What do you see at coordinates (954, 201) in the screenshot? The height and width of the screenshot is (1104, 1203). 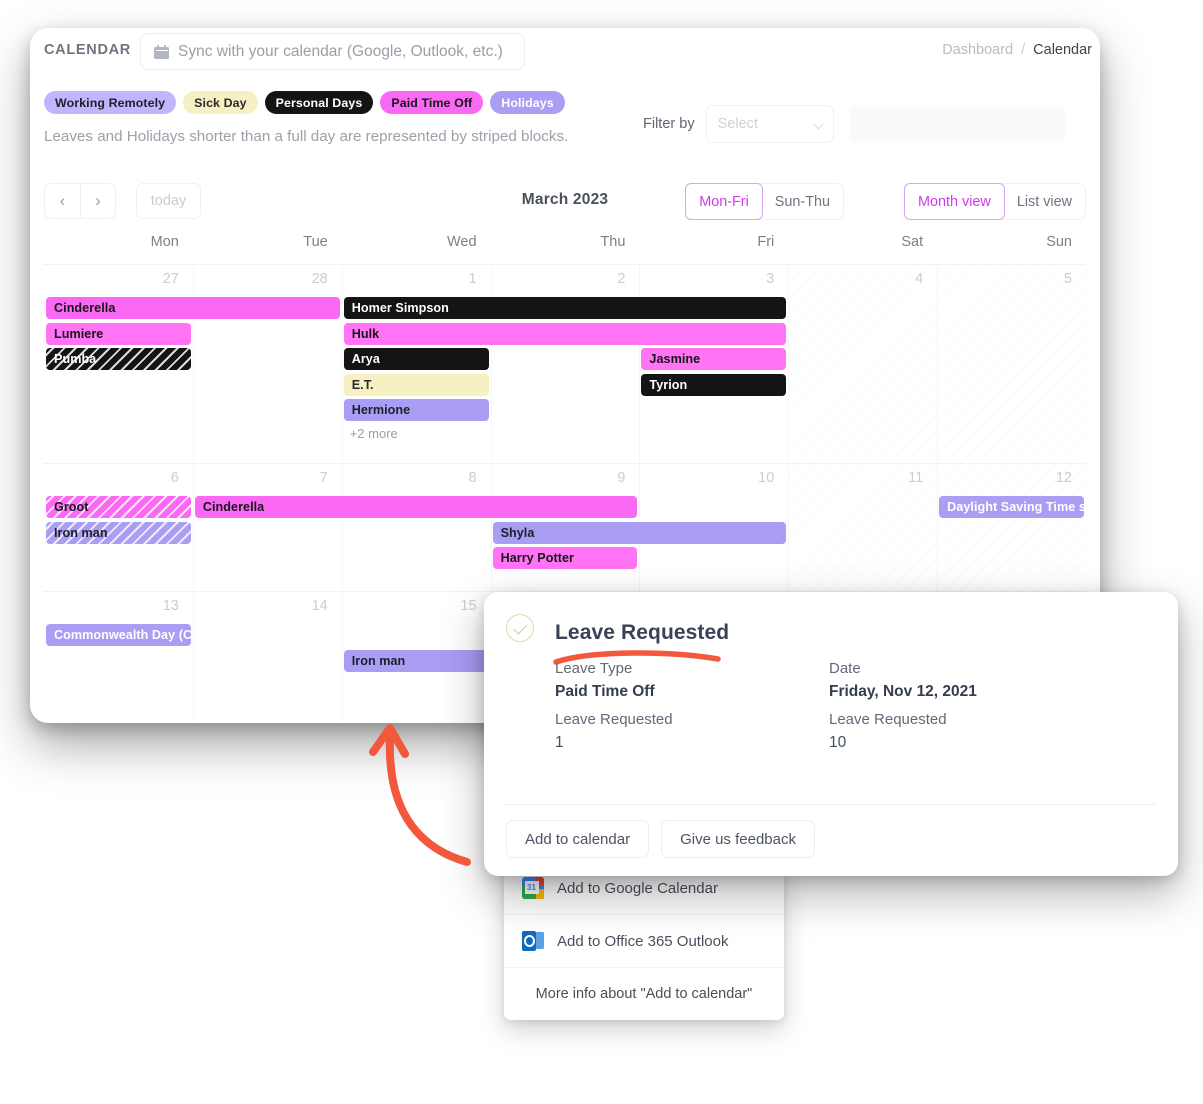 I see `toggle-month-view: Month view` at bounding box center [954, 201].